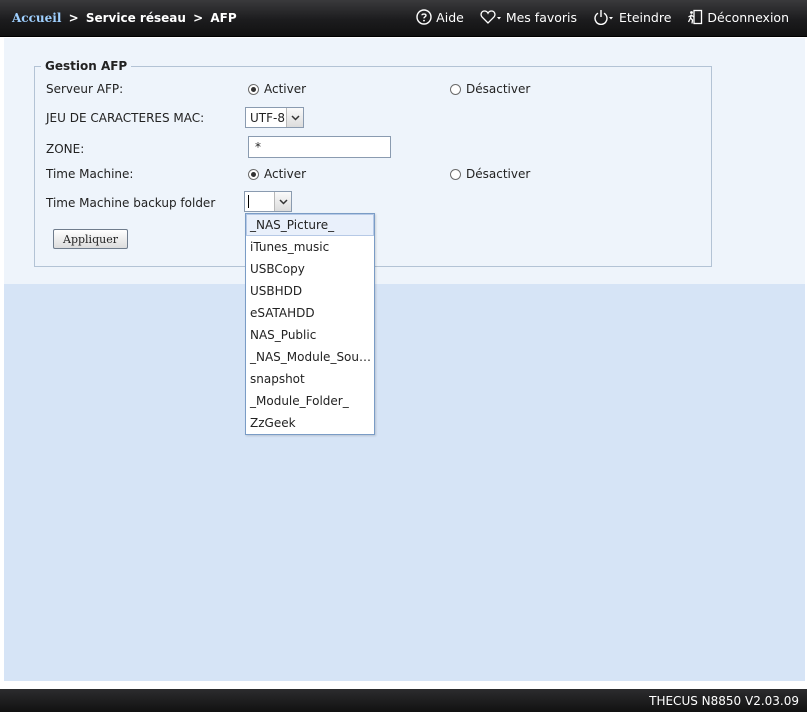 The image size is (807, 712). What do you see at coordinates (135, 18) in the screenshot?
I see `breadcrumb-section: Service réseau` at bounding box center [135, 18].